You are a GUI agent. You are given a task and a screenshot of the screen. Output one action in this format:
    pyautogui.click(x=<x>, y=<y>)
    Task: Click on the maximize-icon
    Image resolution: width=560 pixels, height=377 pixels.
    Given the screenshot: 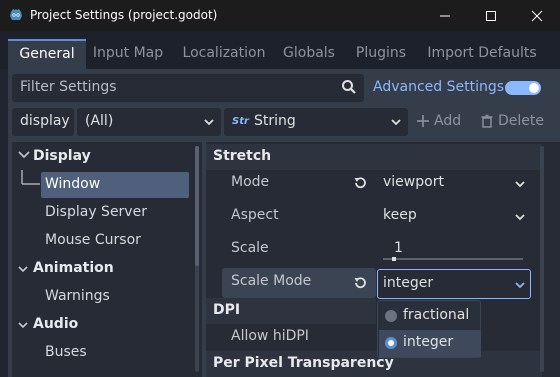 What is the action you would take?
    pyautogui.click(x=491, y=15)
    